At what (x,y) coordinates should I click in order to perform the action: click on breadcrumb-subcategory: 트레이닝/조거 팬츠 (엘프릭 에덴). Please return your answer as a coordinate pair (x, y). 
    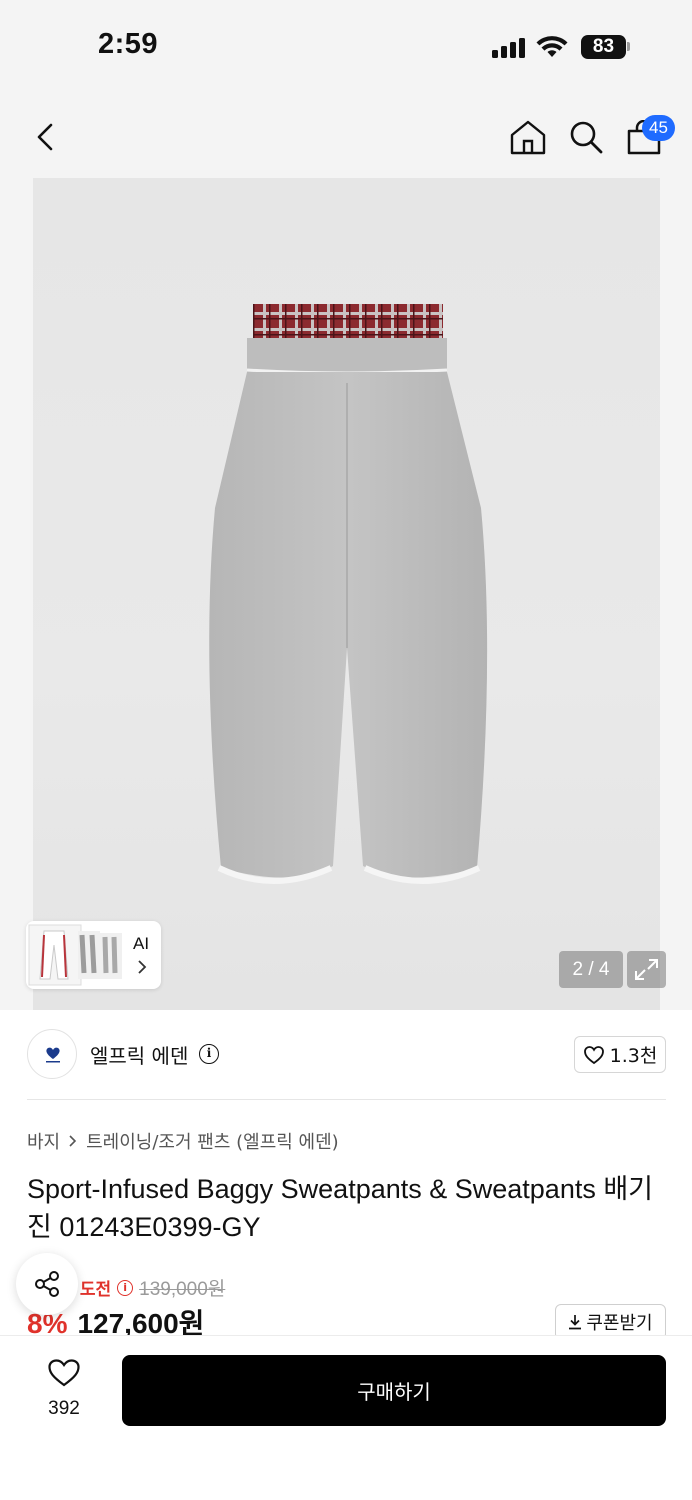
    Looking at the image, I should click on (212, 1141).